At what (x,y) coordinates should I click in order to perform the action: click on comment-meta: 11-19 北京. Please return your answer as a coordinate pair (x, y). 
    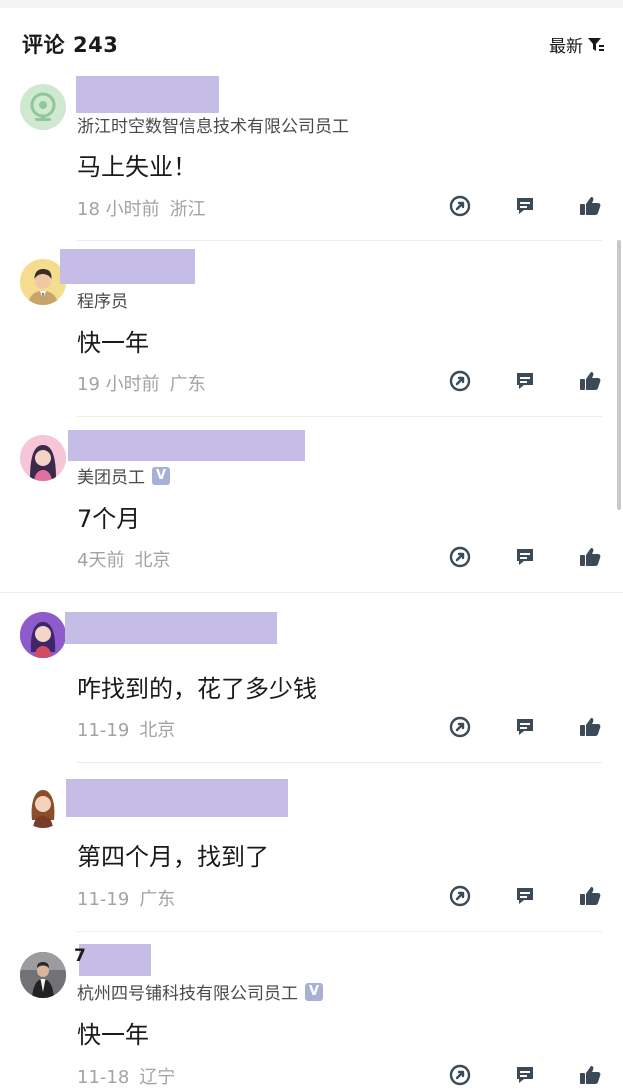
    Looking at the image, I should click on (126, 729).